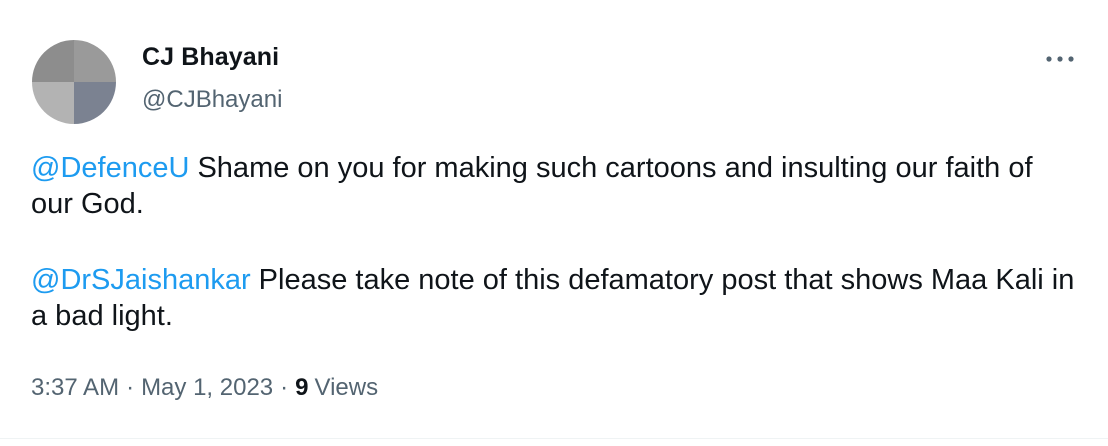  What do you see at coordinates (554, 438) in the screenshot?
I see `divider` at bounding box center [554, 438].